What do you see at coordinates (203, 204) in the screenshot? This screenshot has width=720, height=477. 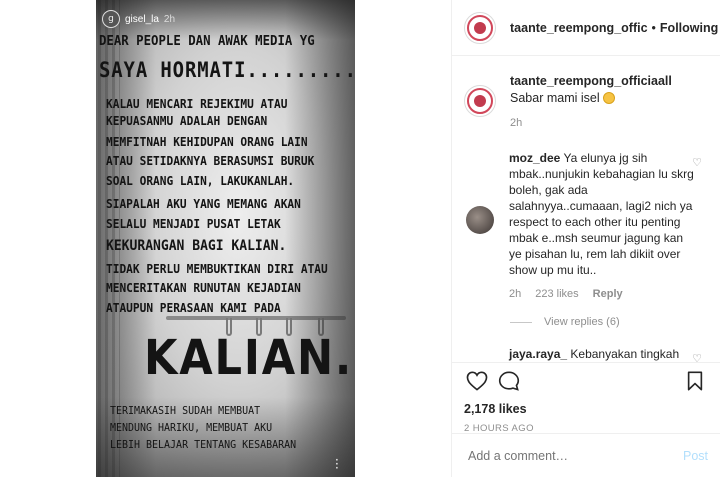 I see `story-body-line: SIAPALAH AKU YANG MEMANG AKAN` at bounding box center [203, 204].